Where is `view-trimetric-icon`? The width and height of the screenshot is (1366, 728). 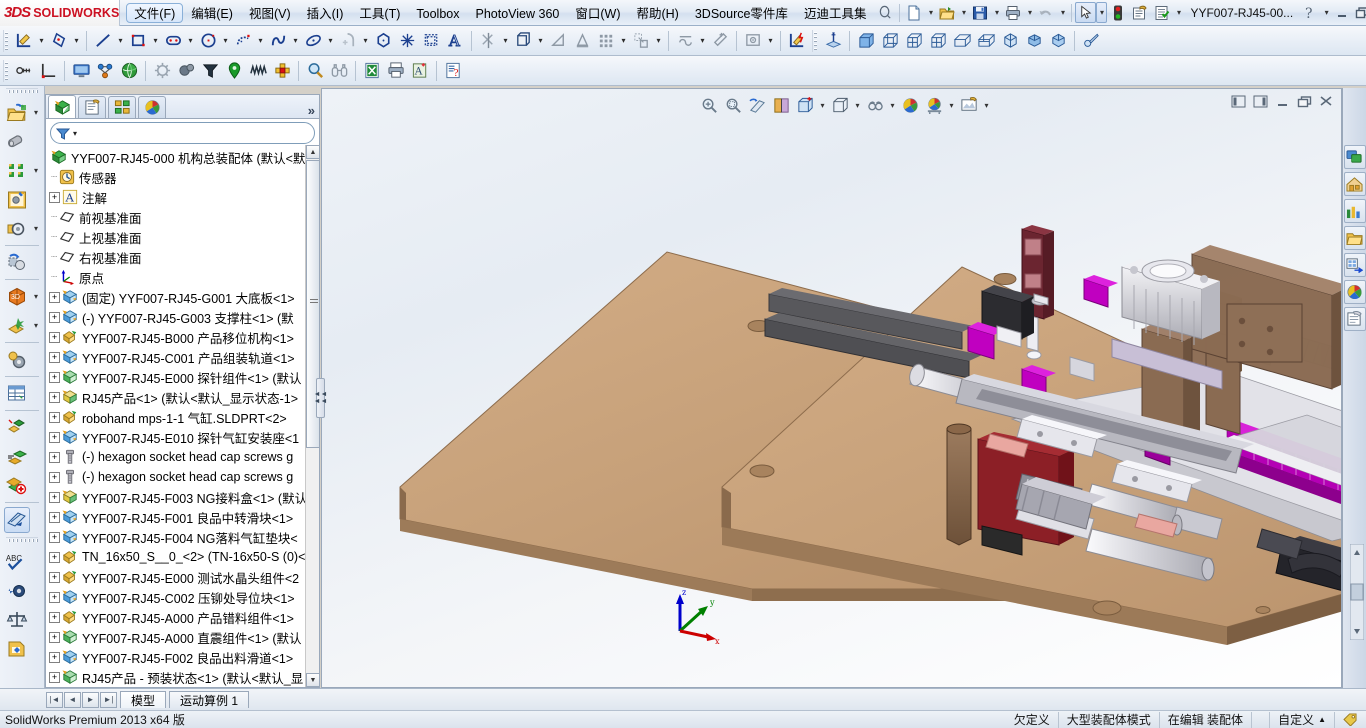 view-trimetric-icon is located at coordinates (1058, 41).